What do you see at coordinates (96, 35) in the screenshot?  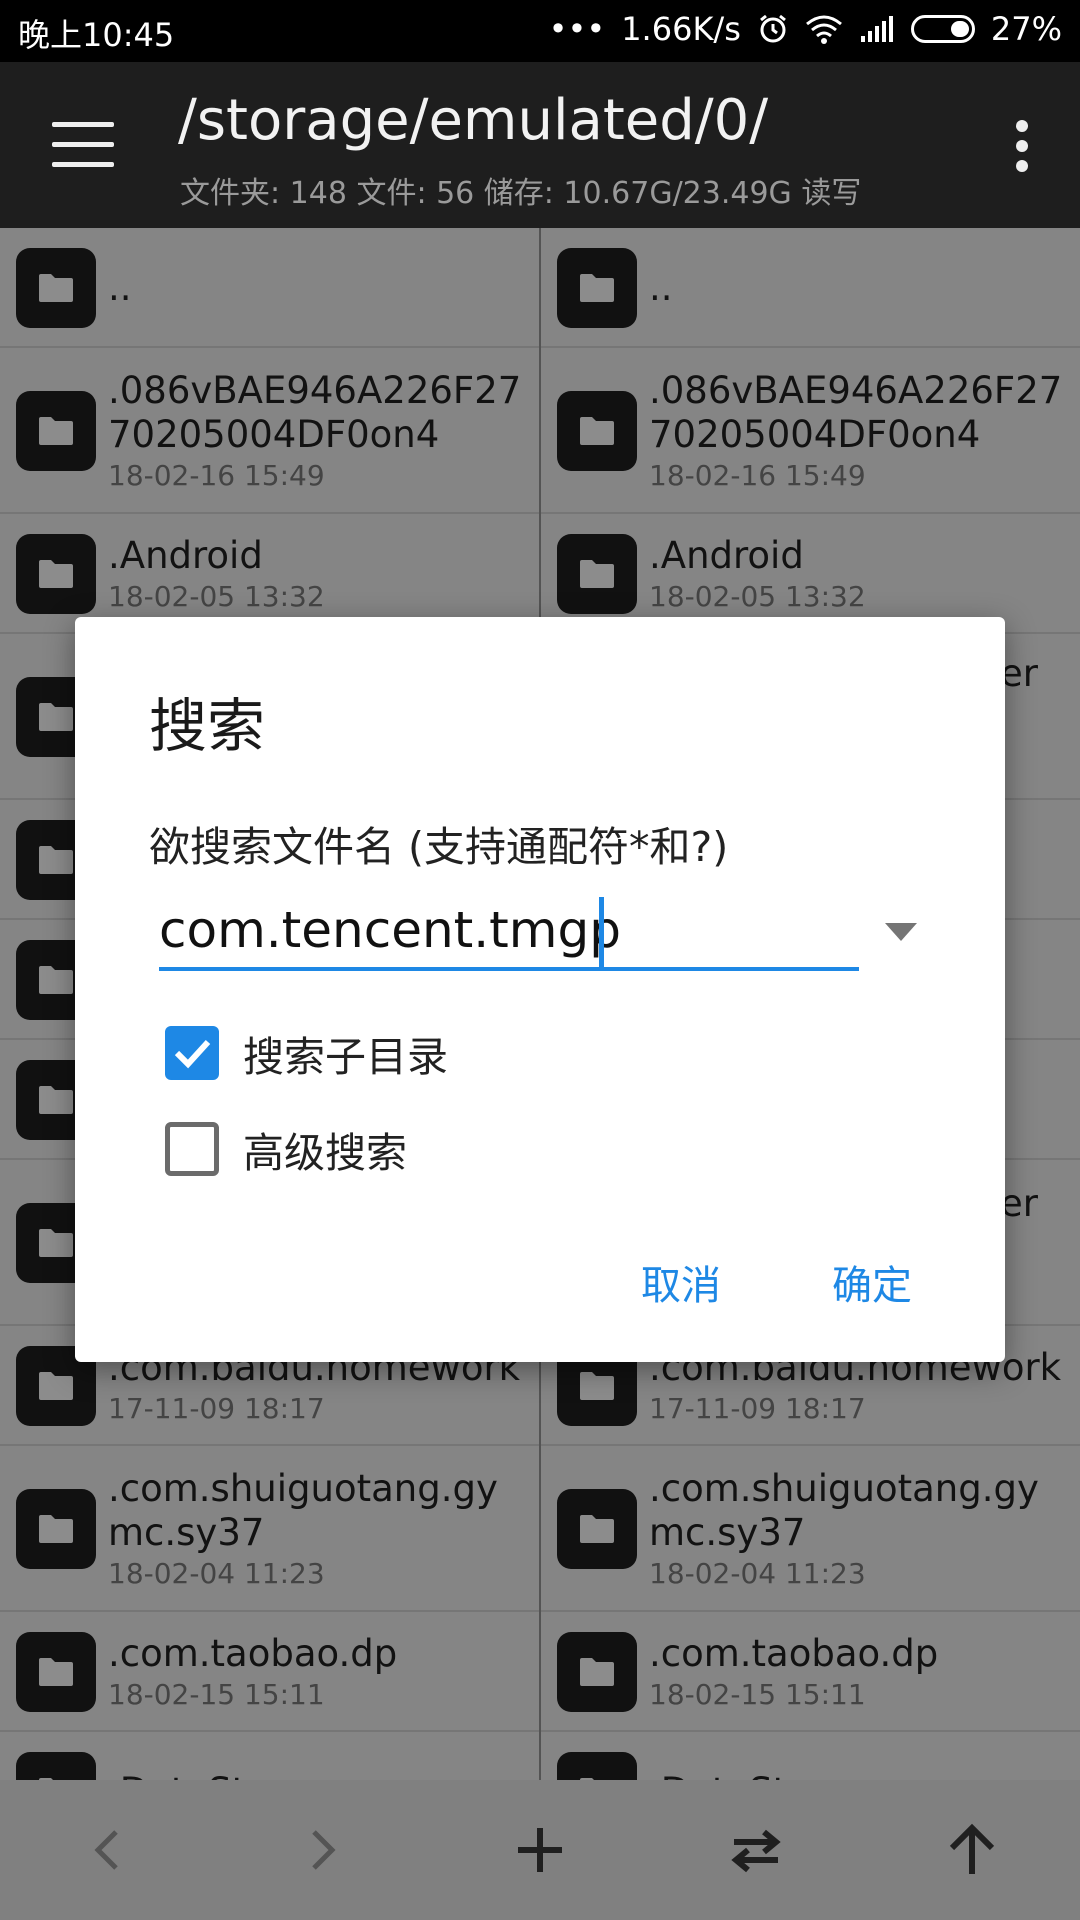 I see `status-time: 晚上10:45` at bounding box center [96, 35].